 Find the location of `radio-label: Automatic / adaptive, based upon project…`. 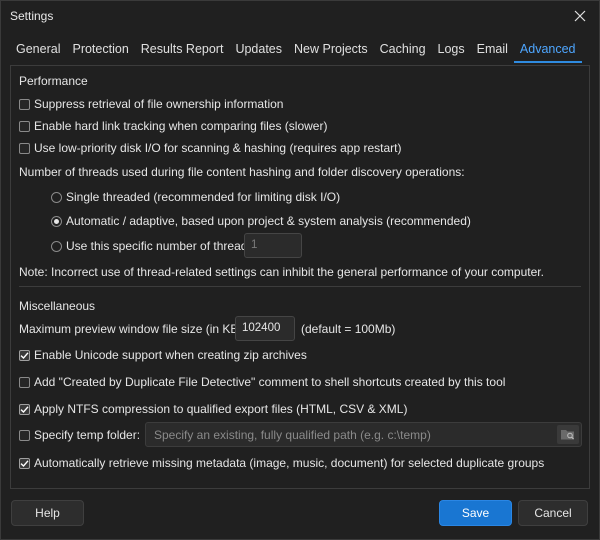

radio-label: Automatic / adaptive, based upon project… is located at coordinates (268, 221).